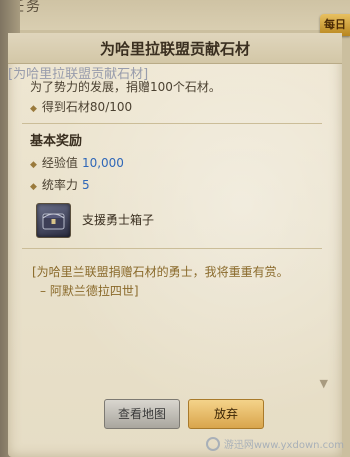 The width and height of the screenshot is (350, 457). What do you see at coordinates (118, 220) in the screenshot?
I see `reward-item-name: 支援勇士箱子` at bounding box center [118, 220].